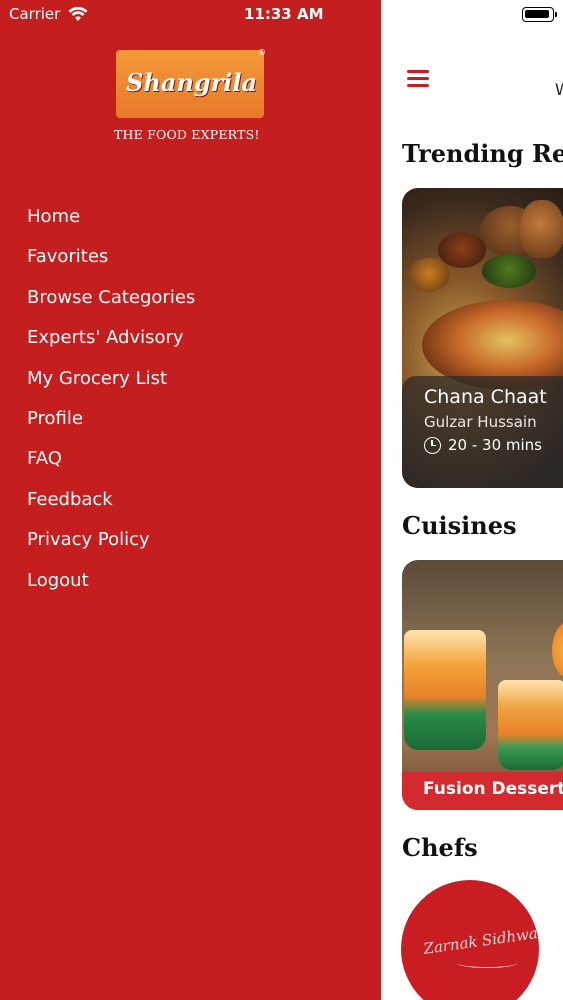  Describe the element at coordinates (111, 509) in the screenshot. I see `menu-item-feedback: Feedback` at that location.